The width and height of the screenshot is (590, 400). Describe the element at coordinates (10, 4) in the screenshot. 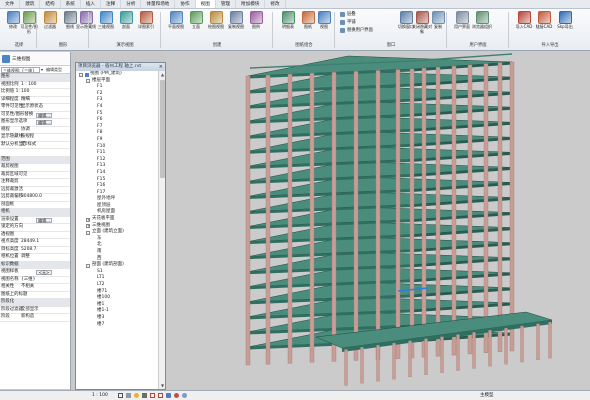

I see `tab-0: 文件` at that location.